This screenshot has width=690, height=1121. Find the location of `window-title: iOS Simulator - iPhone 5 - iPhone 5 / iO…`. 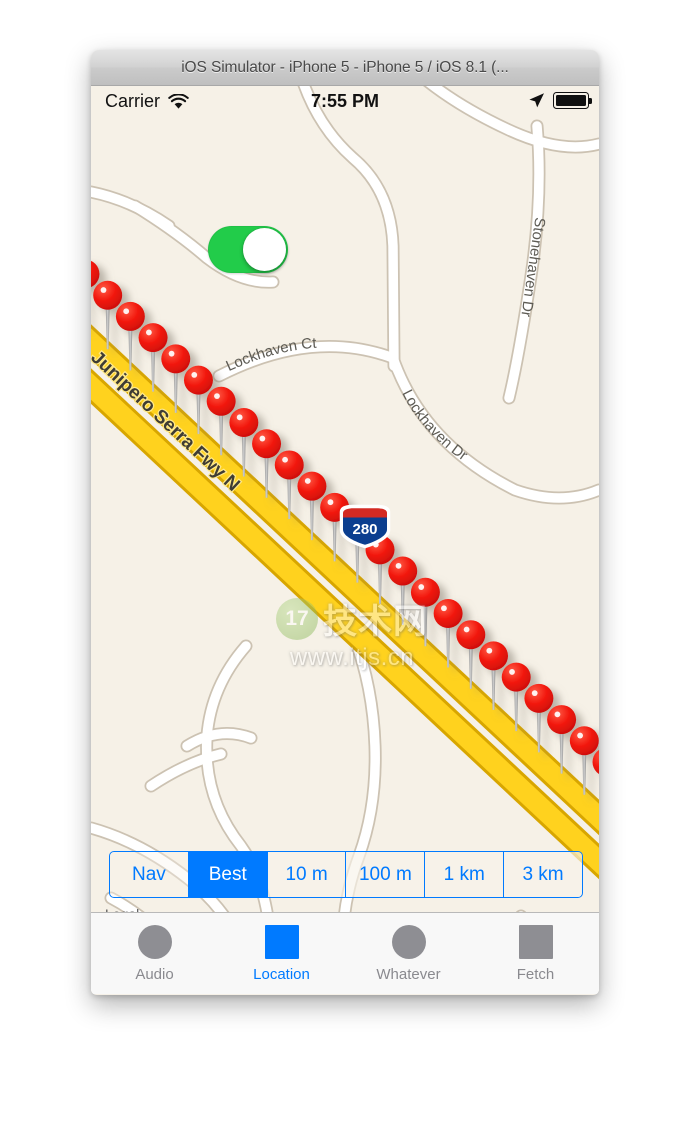

window-title: iOS Simulator - iPhone 5 - iPhone 5 / iO… is located at coordinates (345, 67).